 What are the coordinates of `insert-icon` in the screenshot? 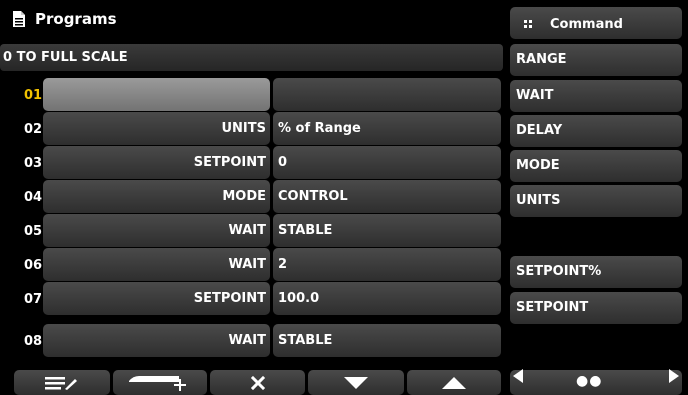 It's located at (157, 383).